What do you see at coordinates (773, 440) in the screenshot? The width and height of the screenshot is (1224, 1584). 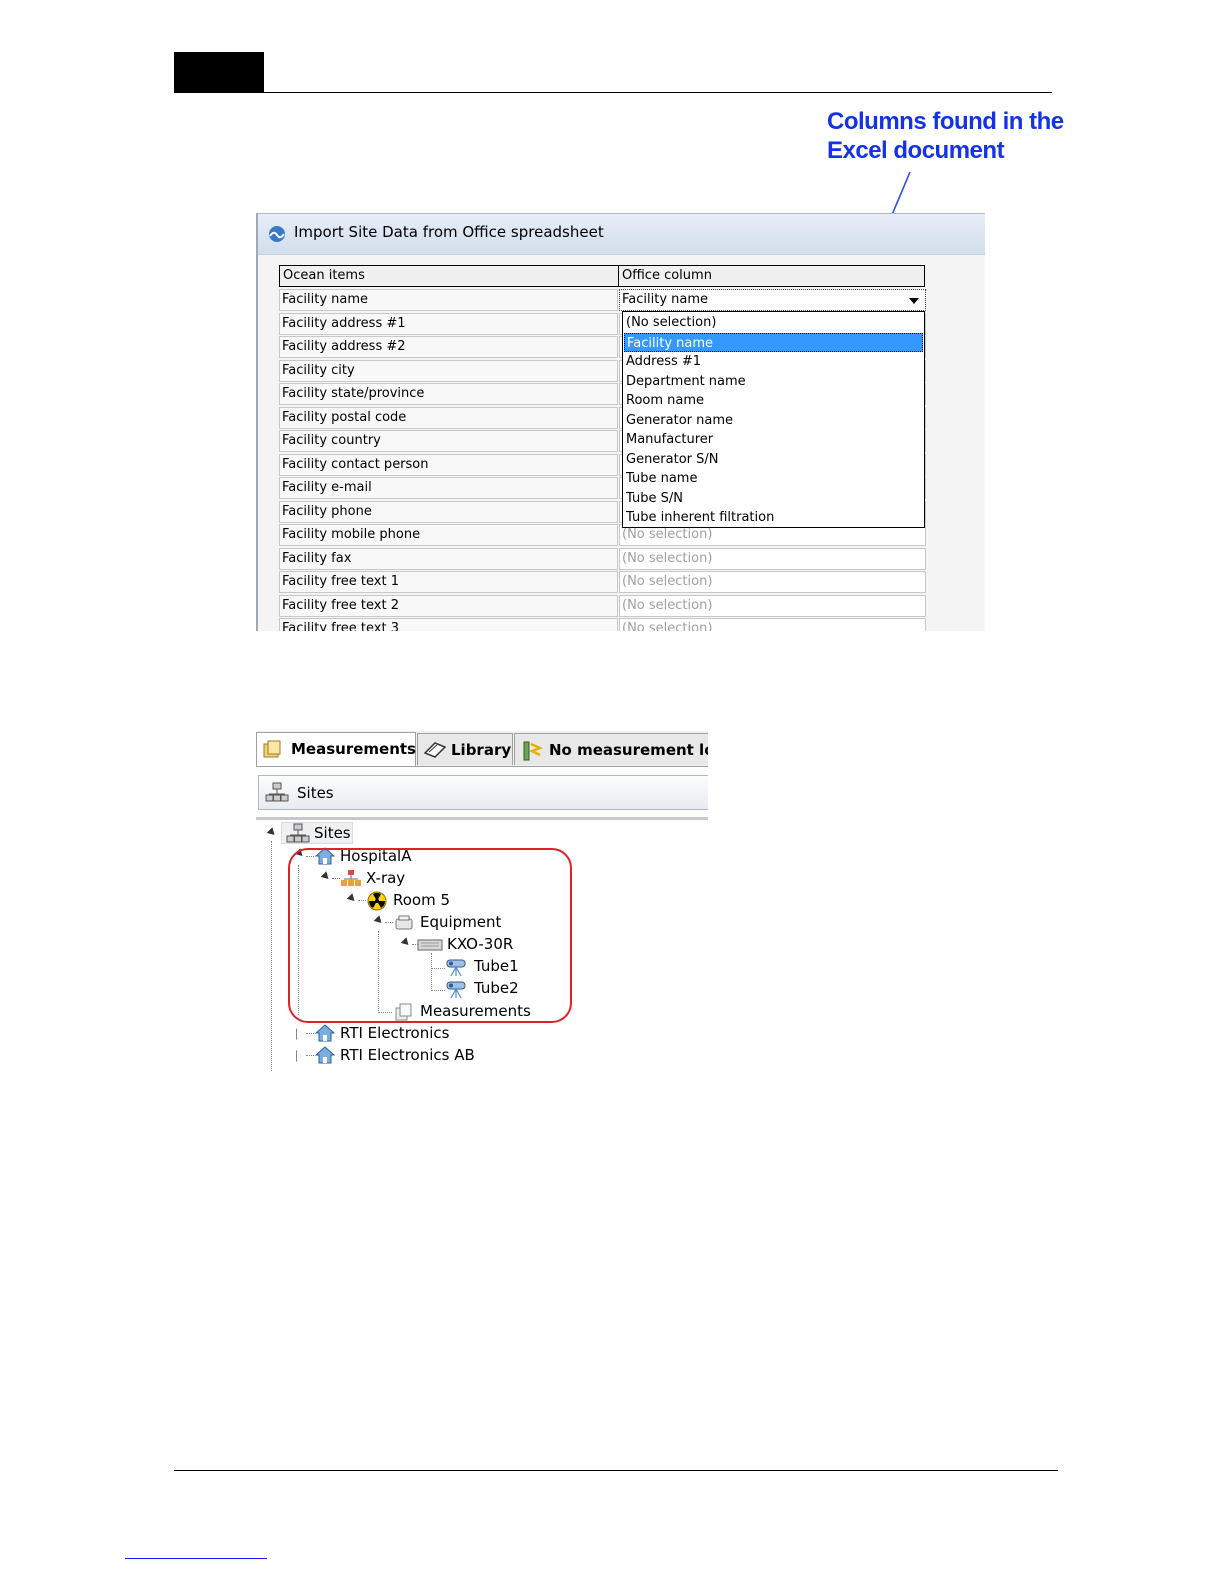 I see `dropdown-option: Manufacturer` at bounding box center [773, 440].